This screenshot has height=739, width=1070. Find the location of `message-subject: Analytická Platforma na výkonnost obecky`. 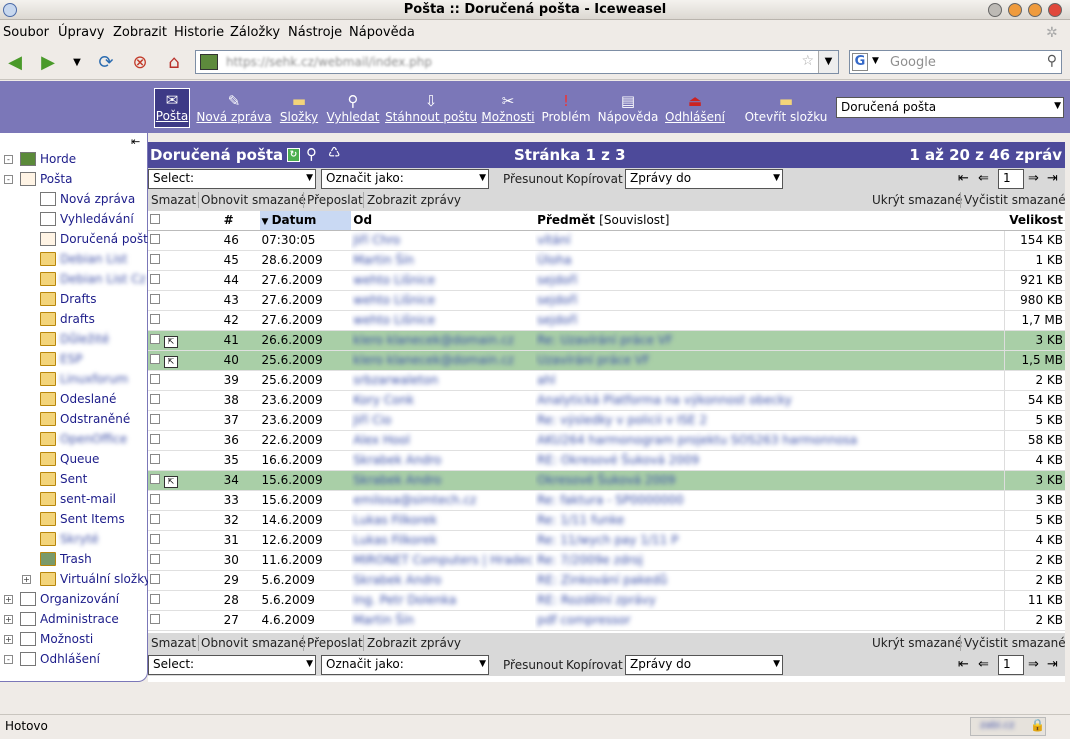

message-subject: Analytická Platforma na výkonnost obecky is located at coordinates (769, 400).